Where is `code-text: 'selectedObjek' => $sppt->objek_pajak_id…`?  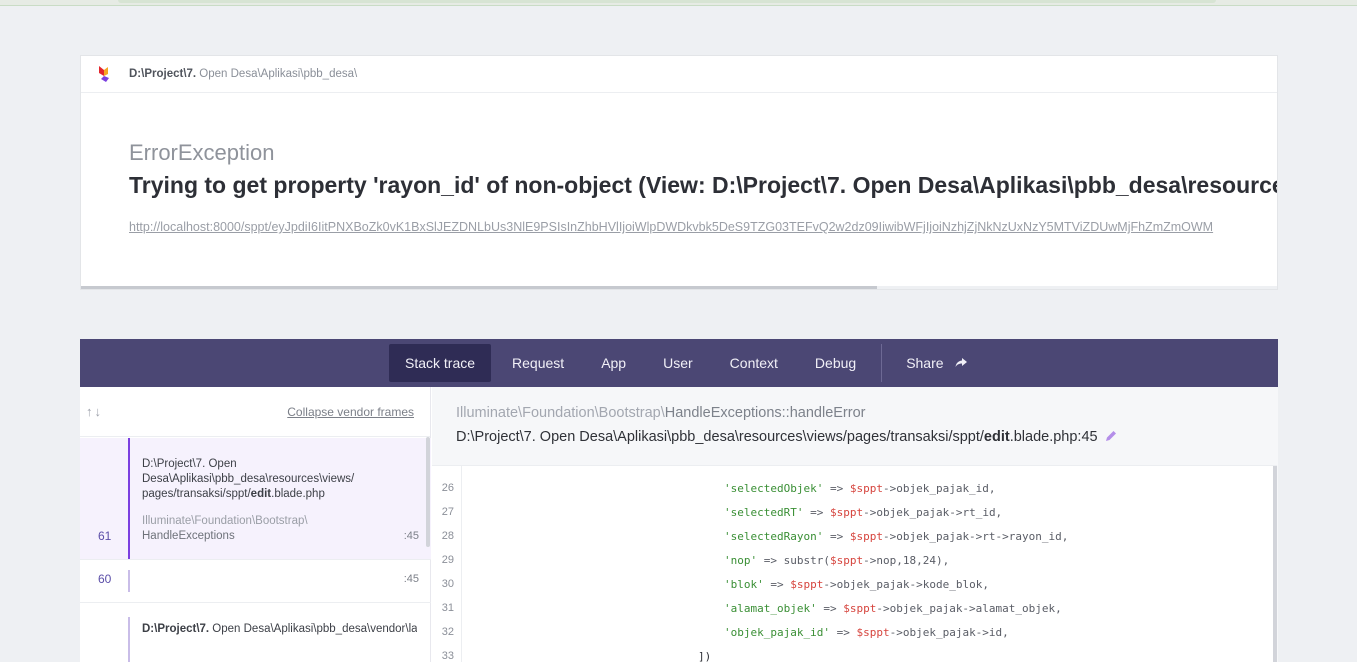
code-text: 'selectedObjek' => $sppt->objek_pajak_id… is located at coordinates (860, 488).